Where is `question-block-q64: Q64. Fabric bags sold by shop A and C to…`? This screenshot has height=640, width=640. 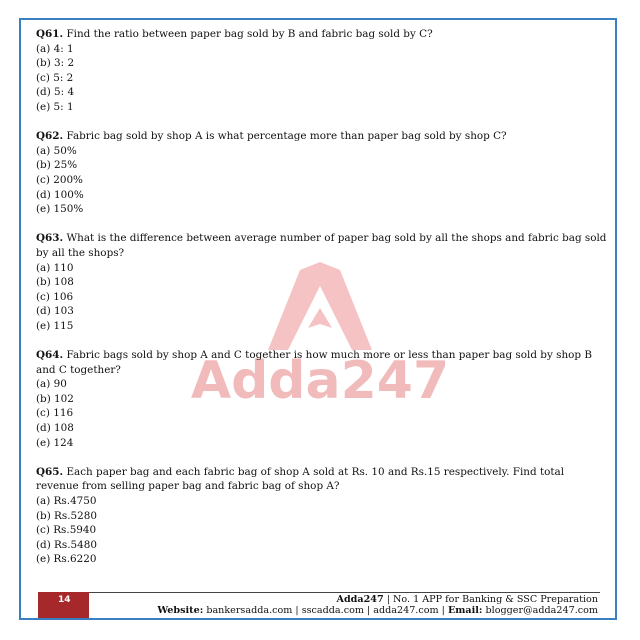 question-block-q64: Q64. Fabric bags sold by shop A and C to… is located at coordinates (322, 399).